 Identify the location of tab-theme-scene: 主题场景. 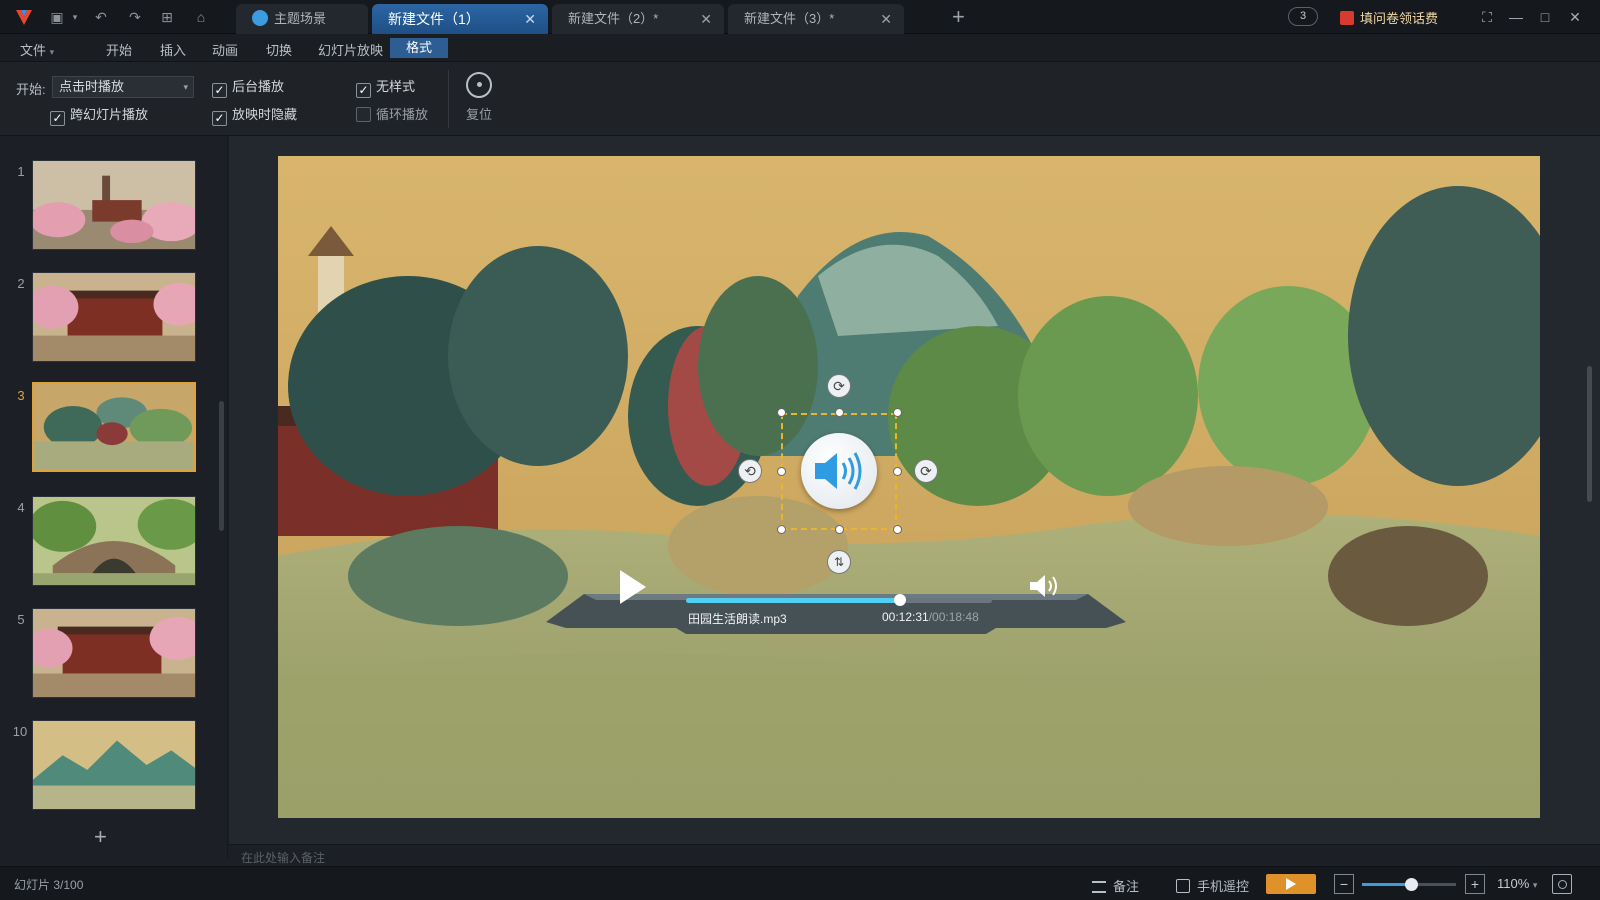
(302, 19).